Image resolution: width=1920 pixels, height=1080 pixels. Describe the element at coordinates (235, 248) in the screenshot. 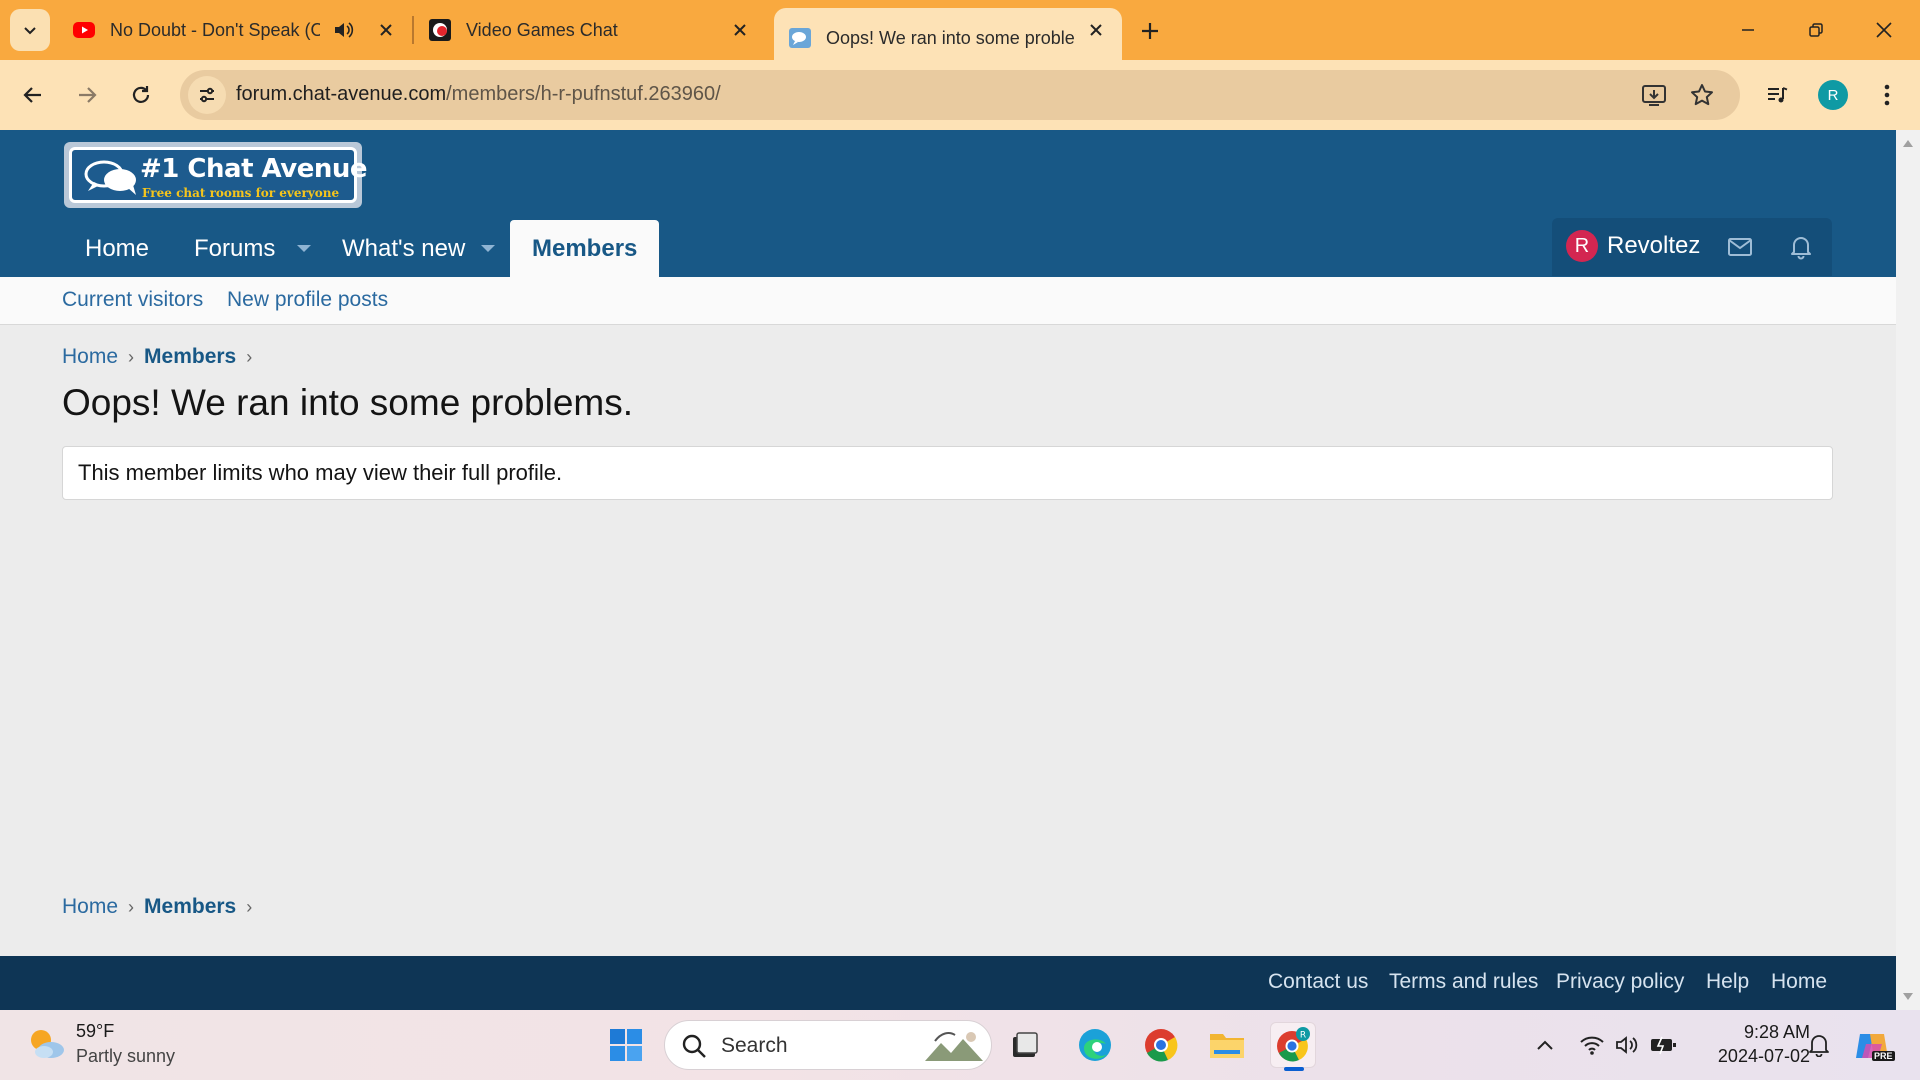

I see `nav-forums-label: Forums` at that location.